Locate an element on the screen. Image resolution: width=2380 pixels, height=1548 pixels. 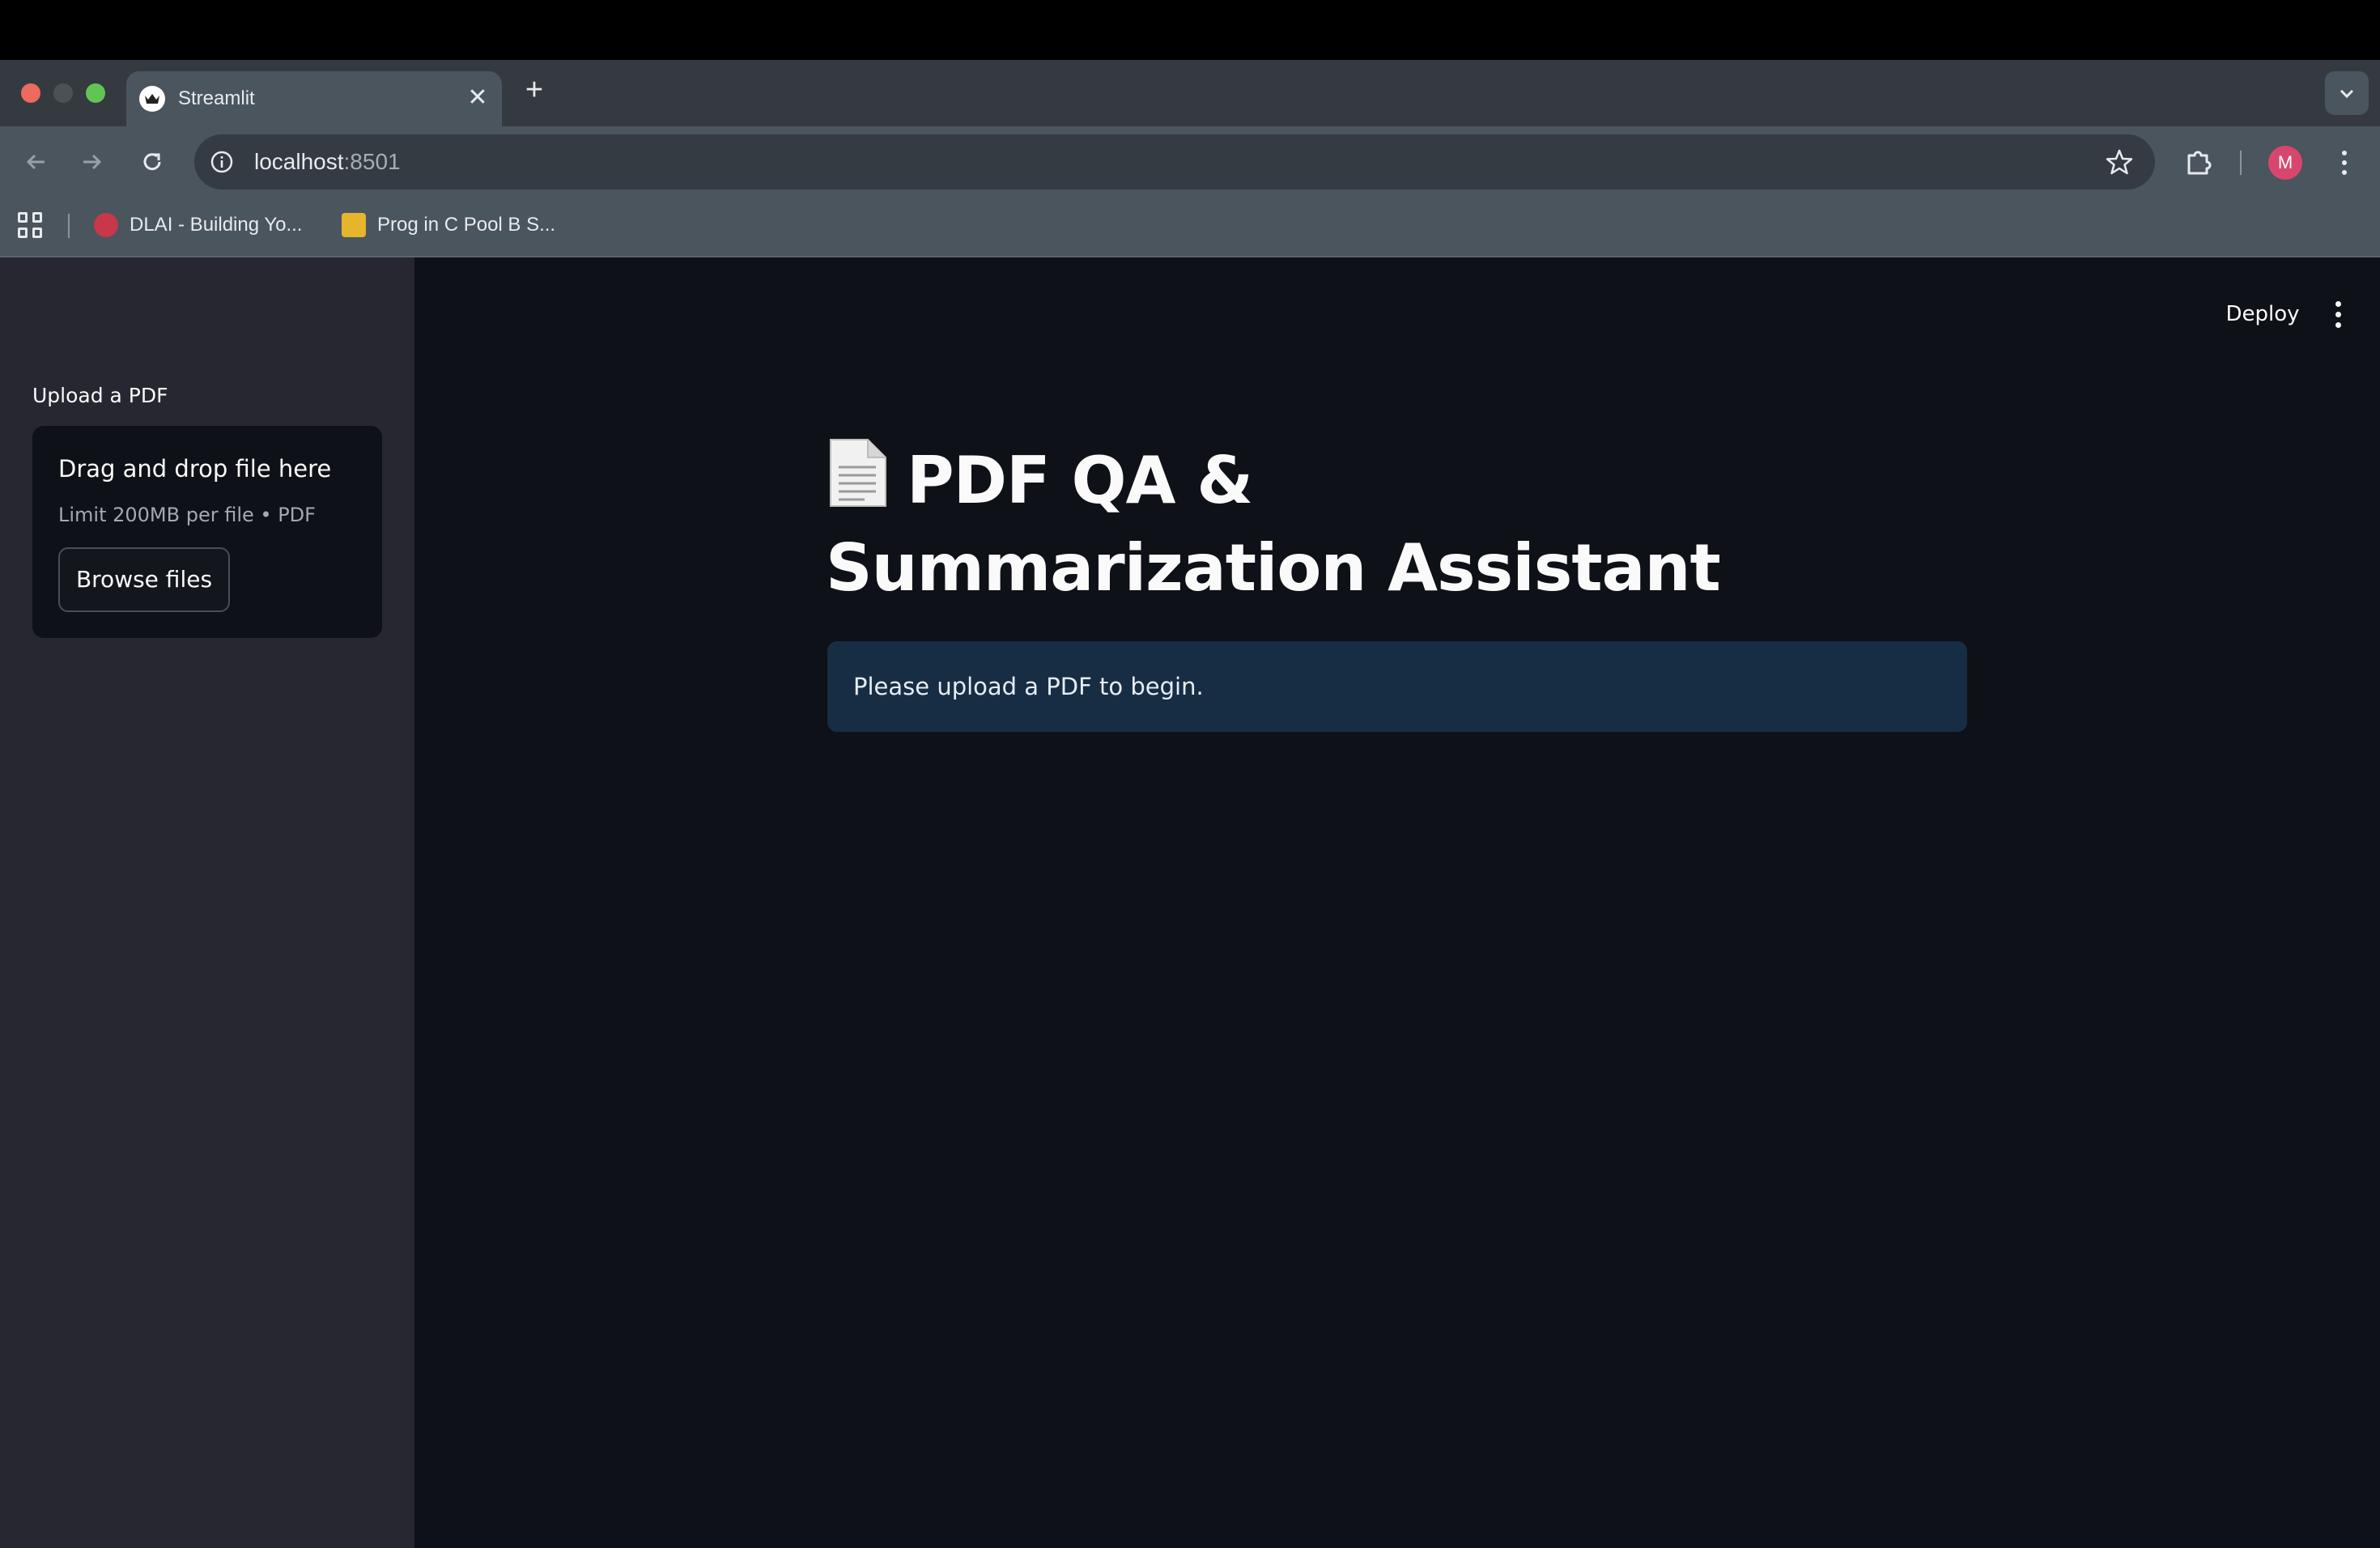
tab-search-button is located at coordinates (2347, 93).